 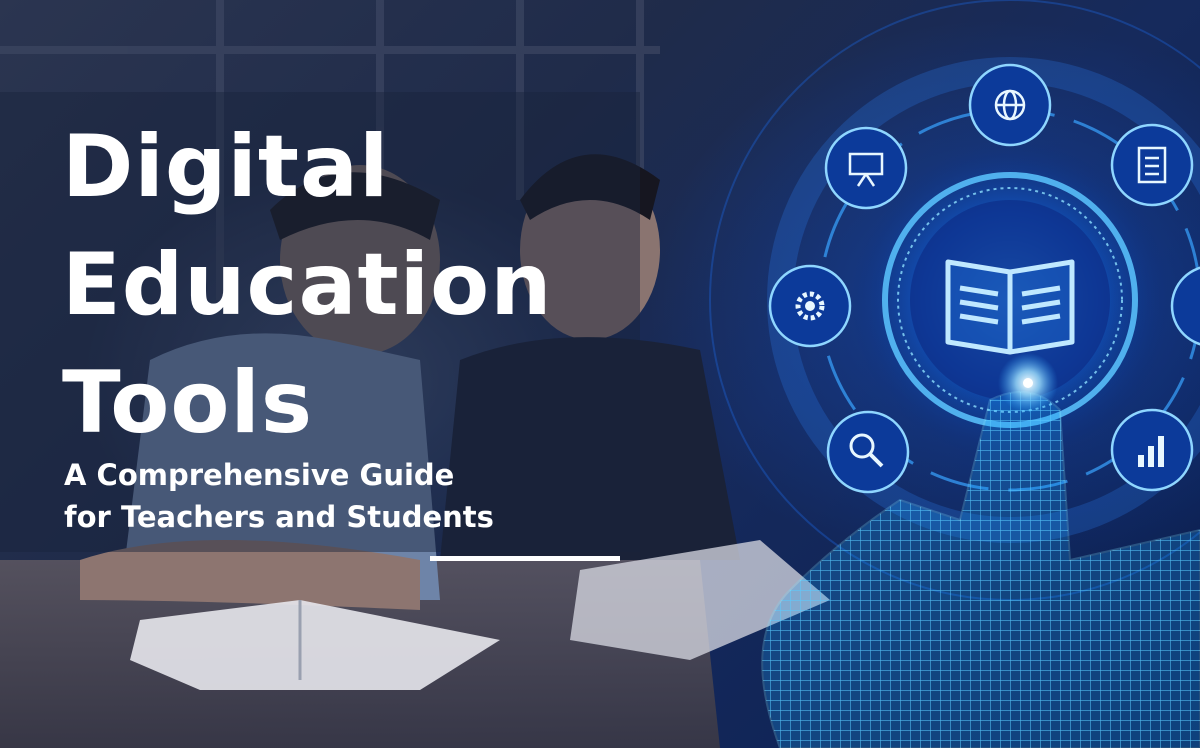 What do you see at coordinates (1010, 307) in the screenshot?
I see `open-book-icon` at bounding box center [1010, 307].